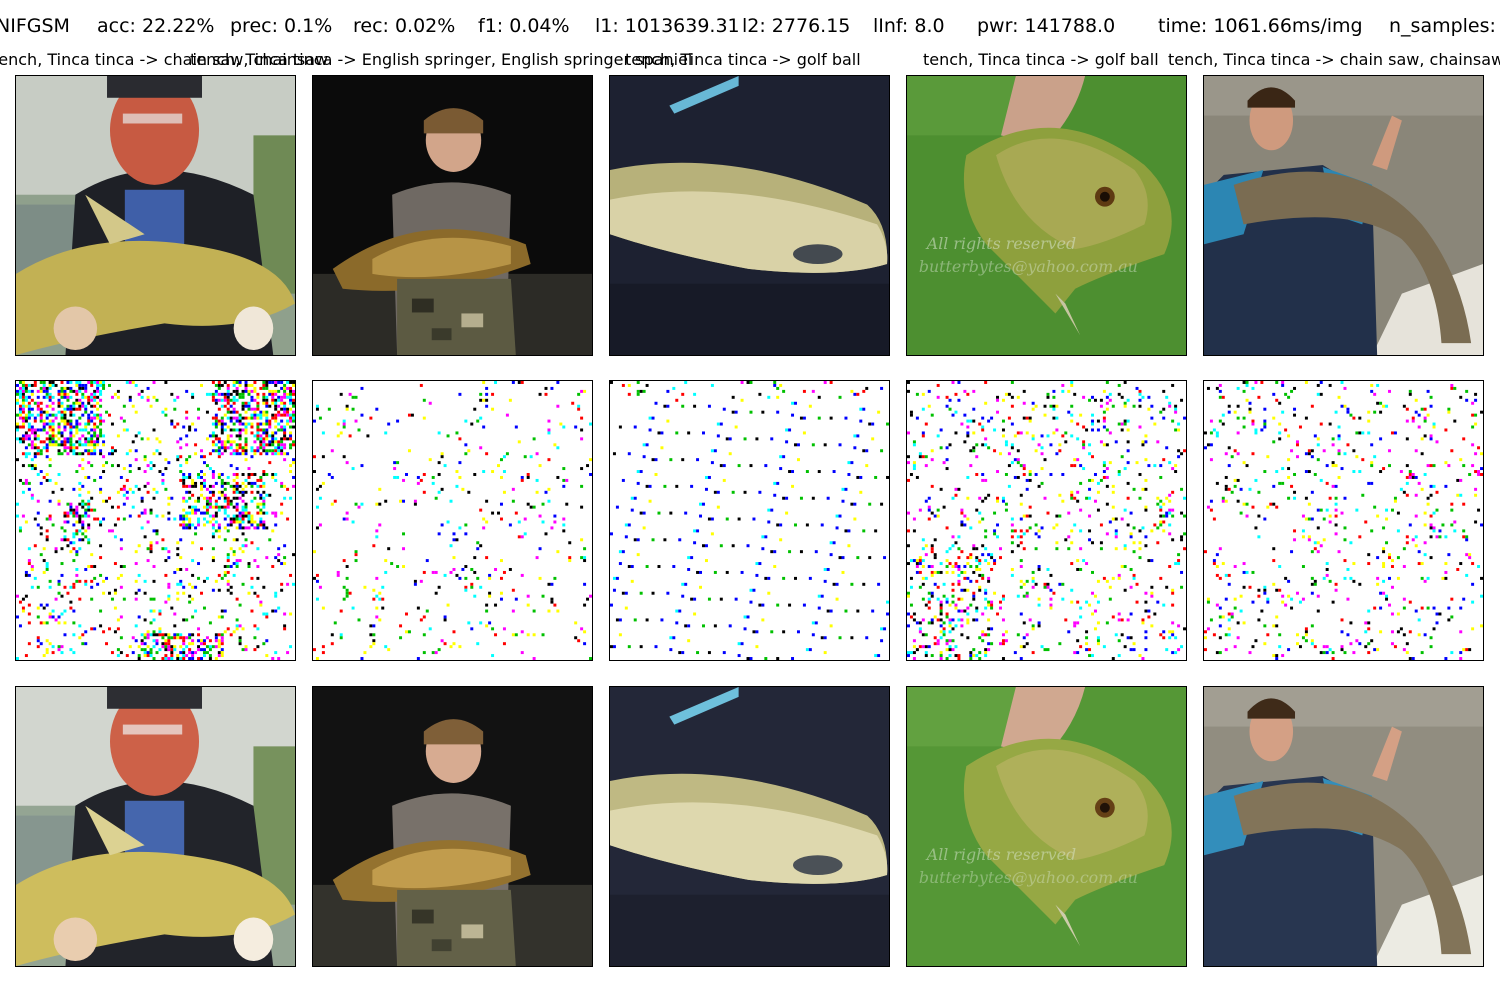 Image resolution: width=1500 pixels, height=1000 pixels. I want to click on n-samples-metric: n_samples:, so click(1442, 26).